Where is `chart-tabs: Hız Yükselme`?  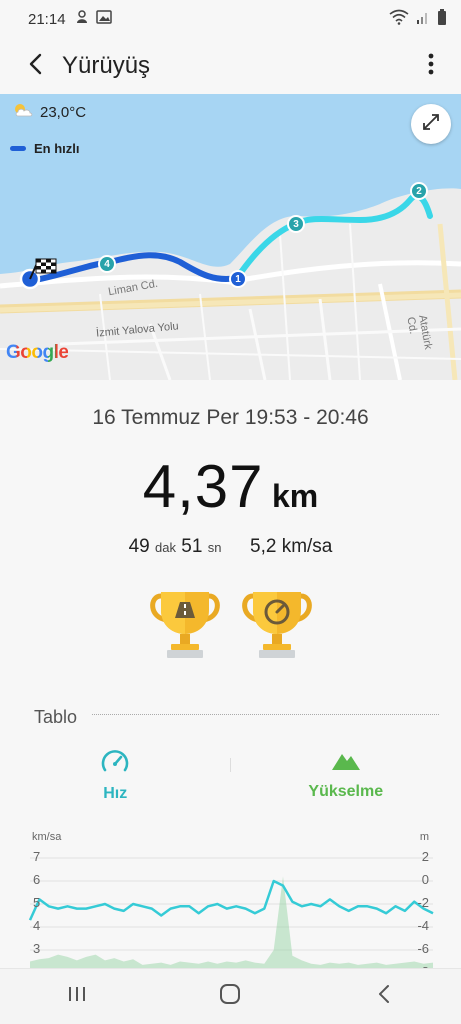
chart-tabs: Hız Yükselme is located at coordinates (230, 778).